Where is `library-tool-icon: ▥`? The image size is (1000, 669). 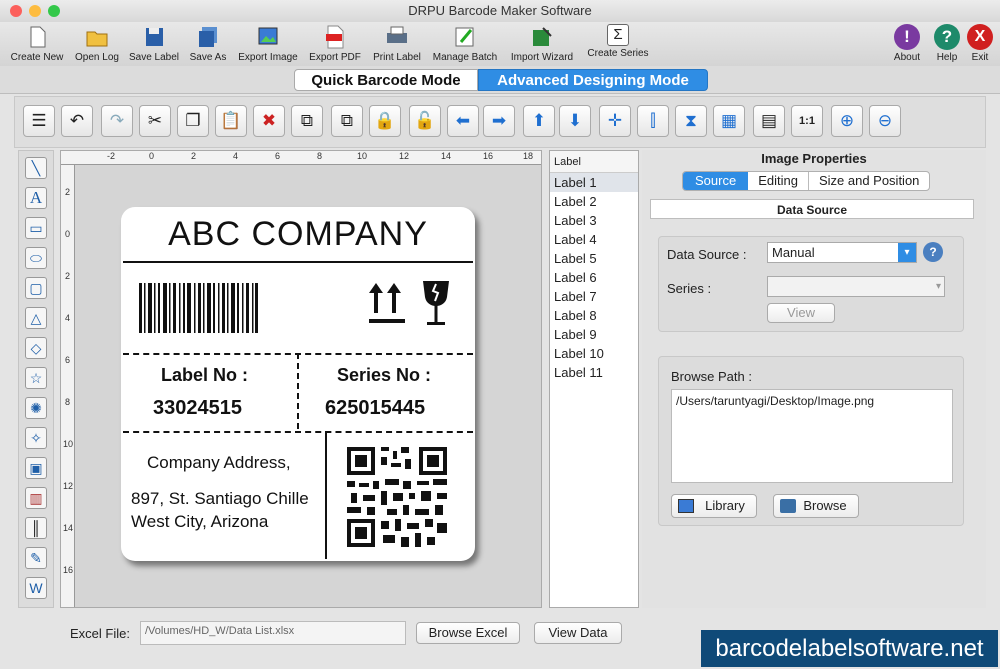 library-tool-icon: ▥ is located at coordinates (36, 498).